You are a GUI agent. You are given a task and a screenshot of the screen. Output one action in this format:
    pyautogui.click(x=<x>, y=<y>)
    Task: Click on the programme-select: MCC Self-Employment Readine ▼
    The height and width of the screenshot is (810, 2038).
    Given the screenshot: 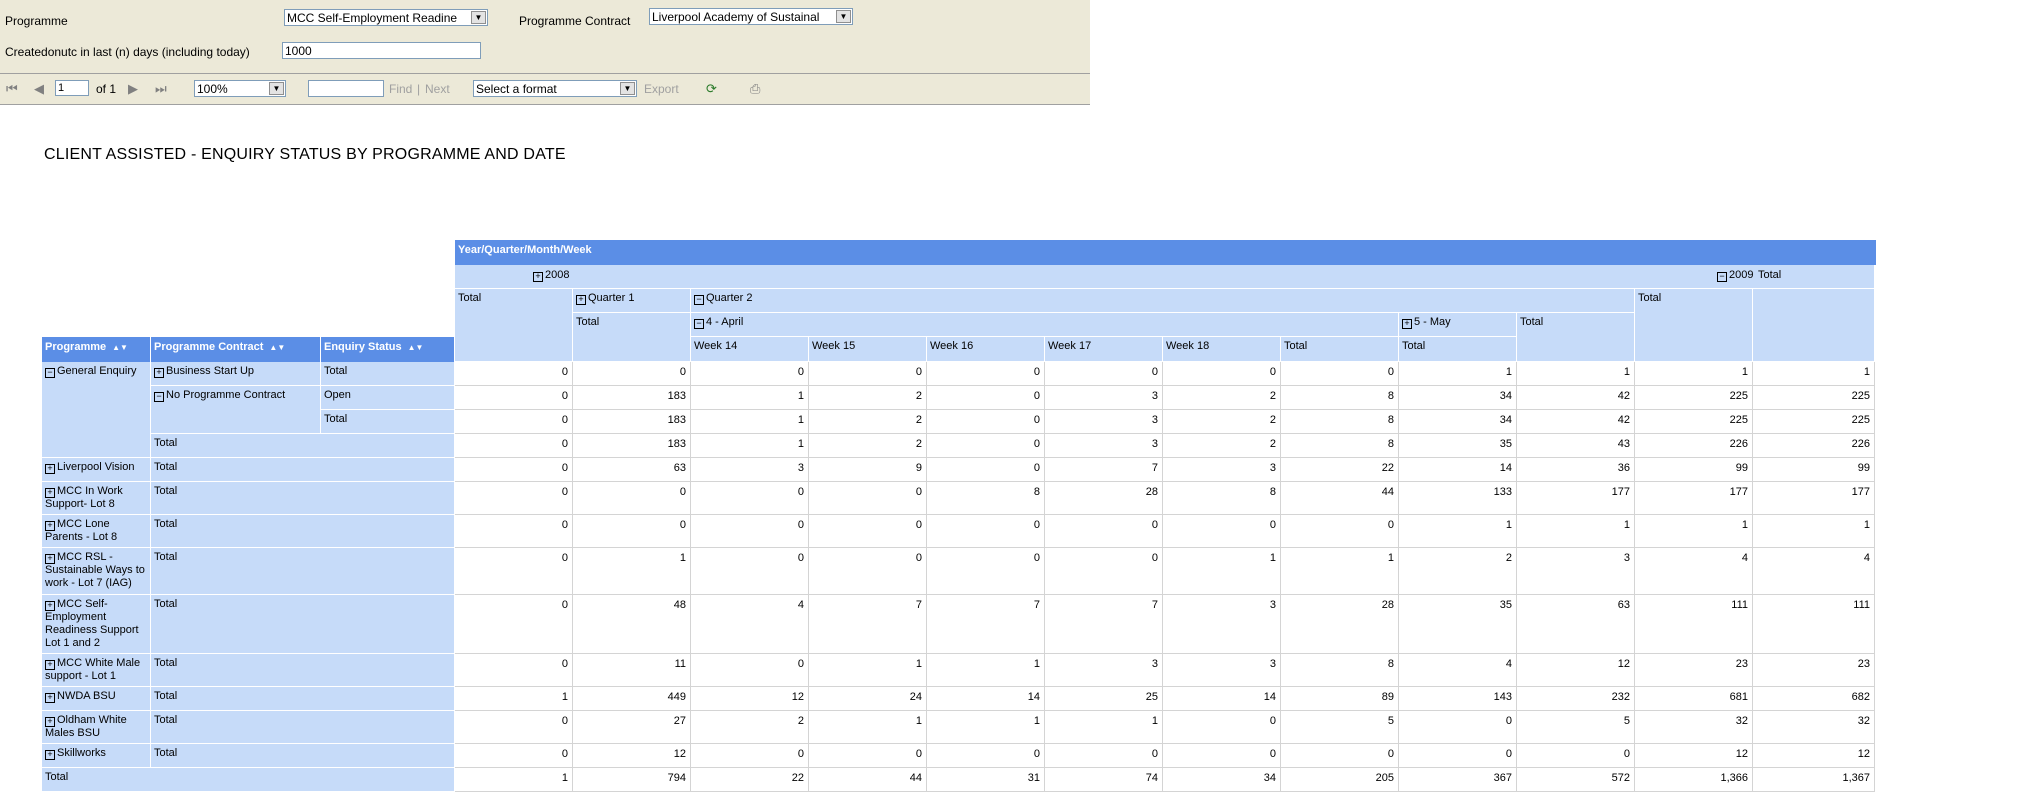 What is the action you would take?
    pyautogui.click(x=386, y=17)
    